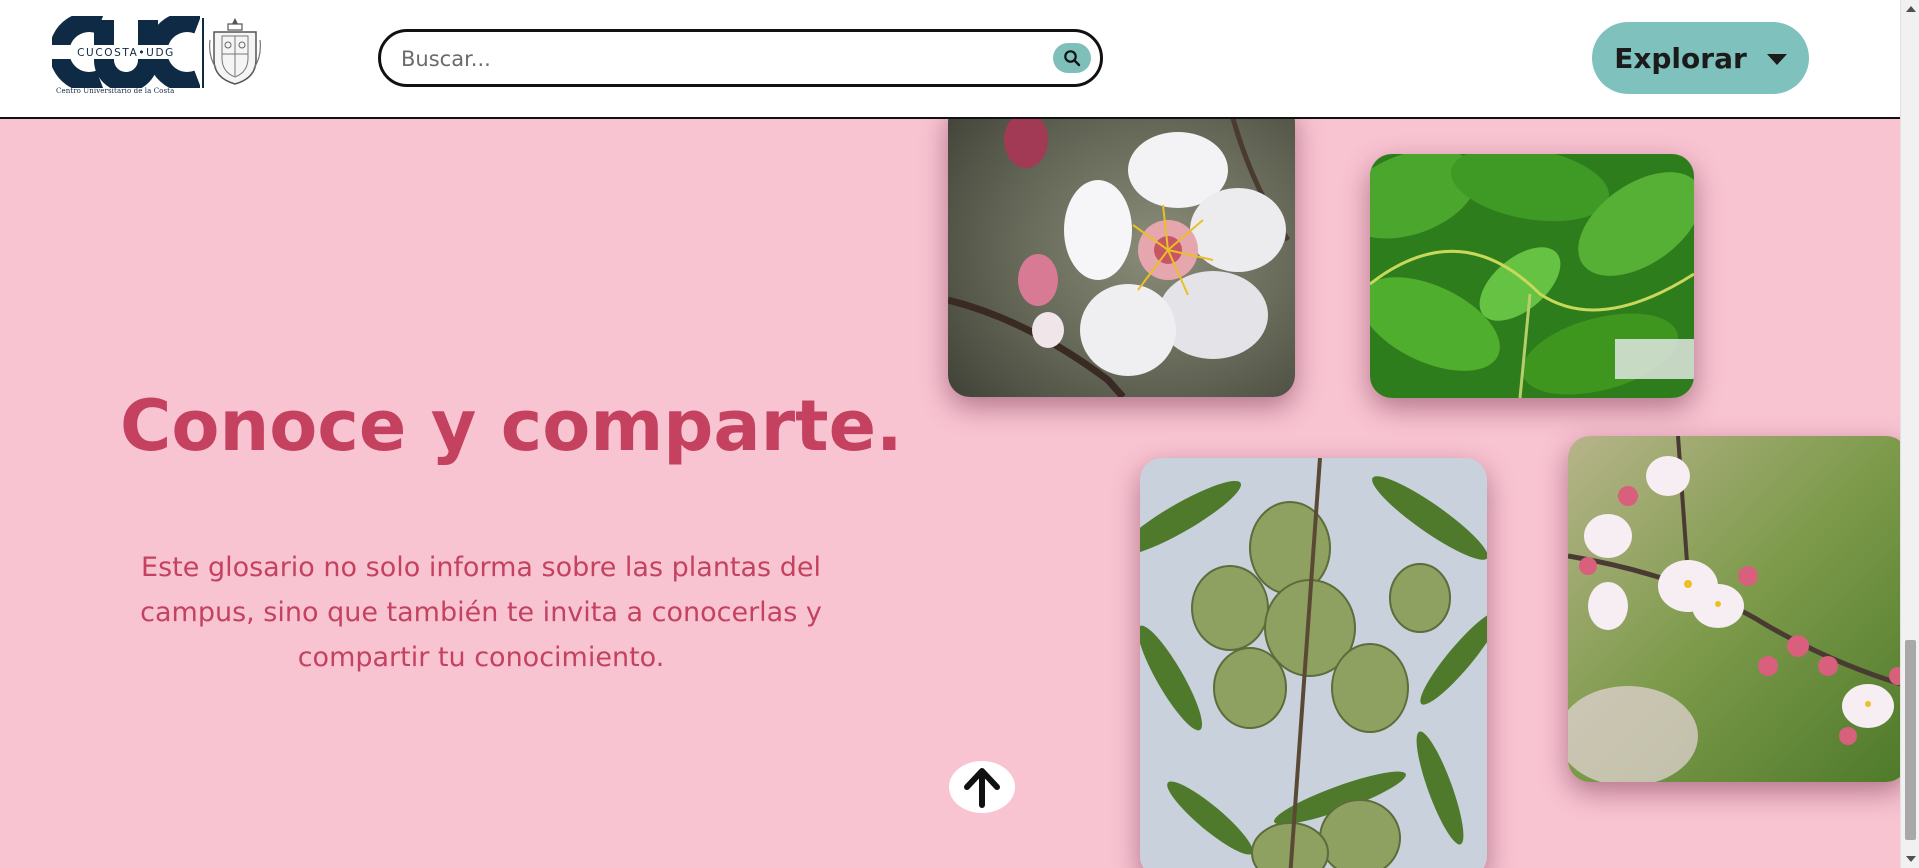  What do you see at coordinates (1910, 740) in the screenshot?
I see `scroll-thumb` at bounding box center [1910, 740].